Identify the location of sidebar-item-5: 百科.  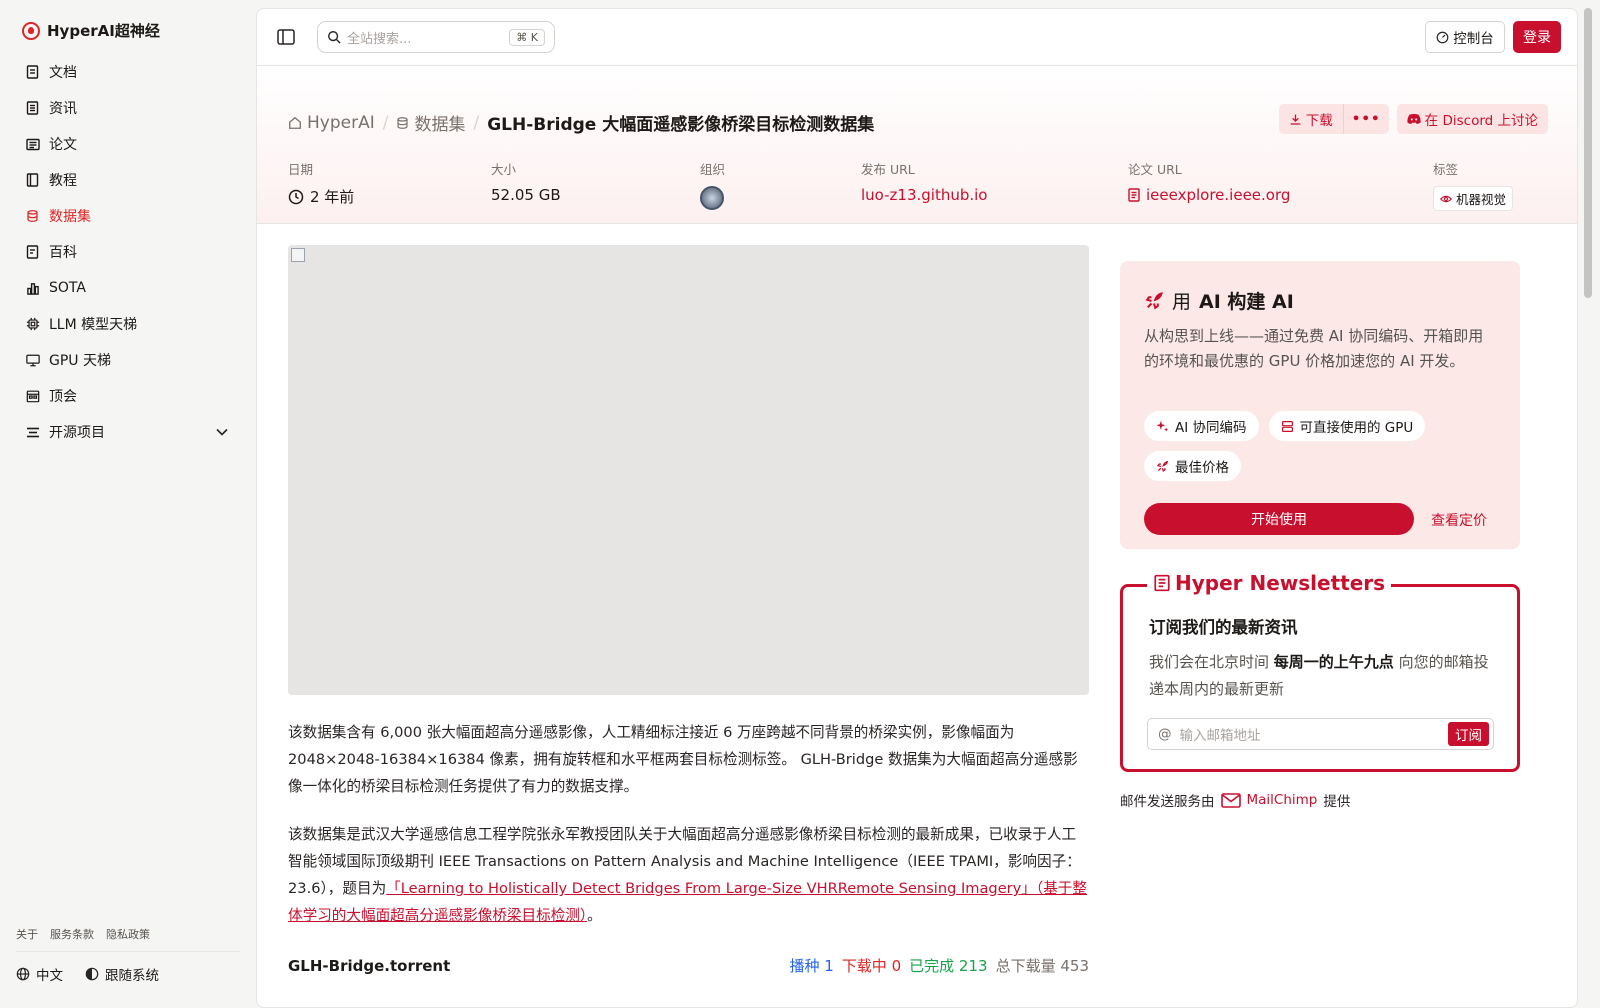
(128, 252).